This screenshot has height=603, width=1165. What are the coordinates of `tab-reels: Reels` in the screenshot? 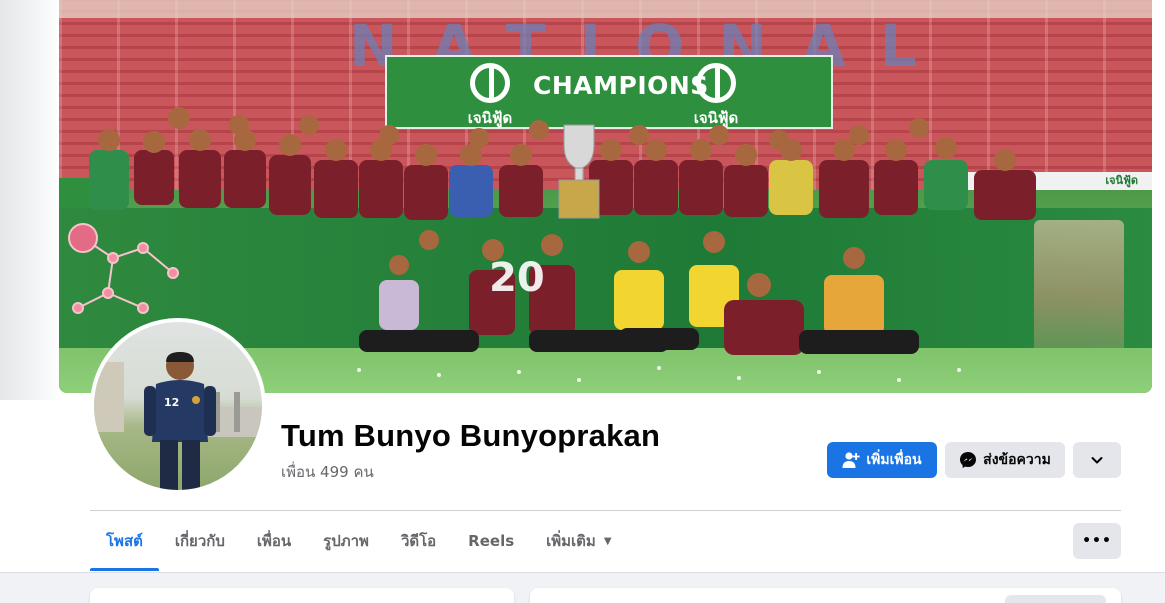 It's located at (491, 541).